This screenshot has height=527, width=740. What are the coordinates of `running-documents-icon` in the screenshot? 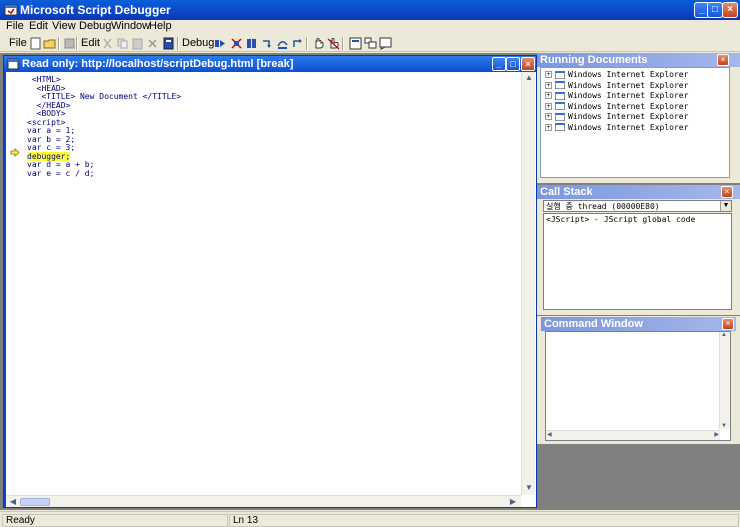 It's located at (355, 43).